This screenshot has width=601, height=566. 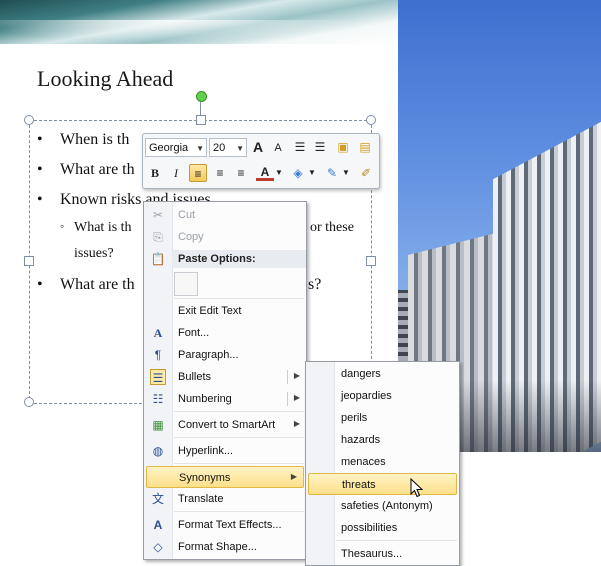 What do you see at coordinates (198, 173) in the screenshot?
I see `align-left-button: ≡` at bounding box center [198, 173].